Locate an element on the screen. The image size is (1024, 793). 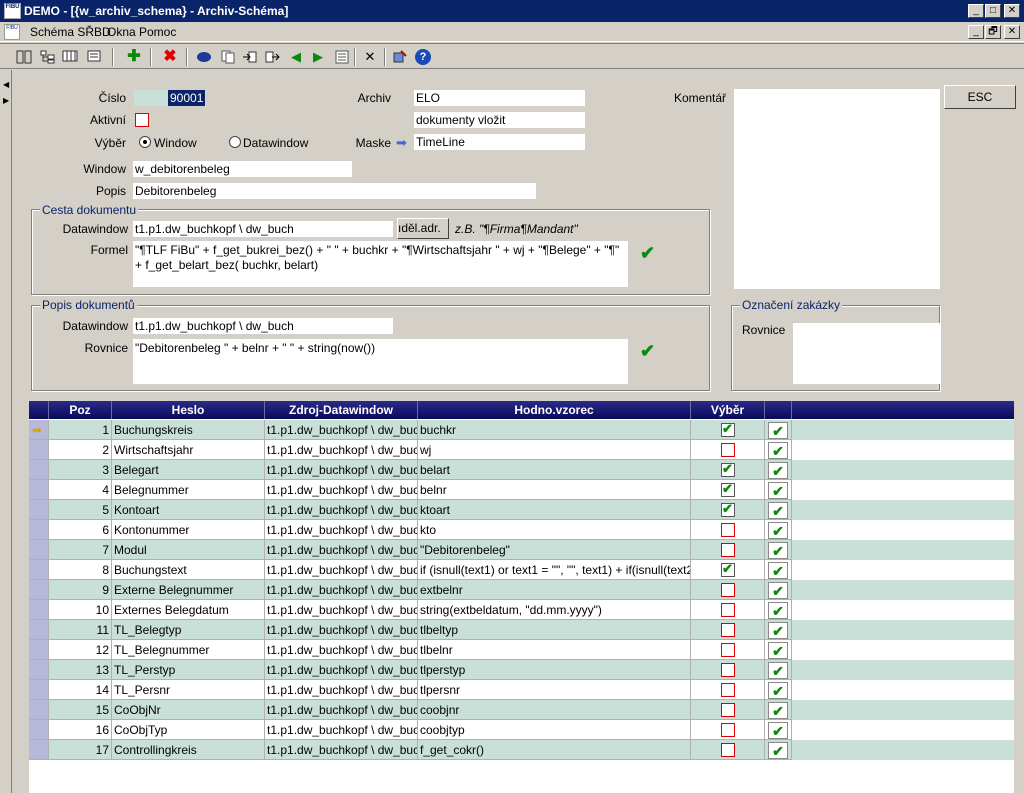
header-vyber: Výběr is located at coordinates (728, 410).